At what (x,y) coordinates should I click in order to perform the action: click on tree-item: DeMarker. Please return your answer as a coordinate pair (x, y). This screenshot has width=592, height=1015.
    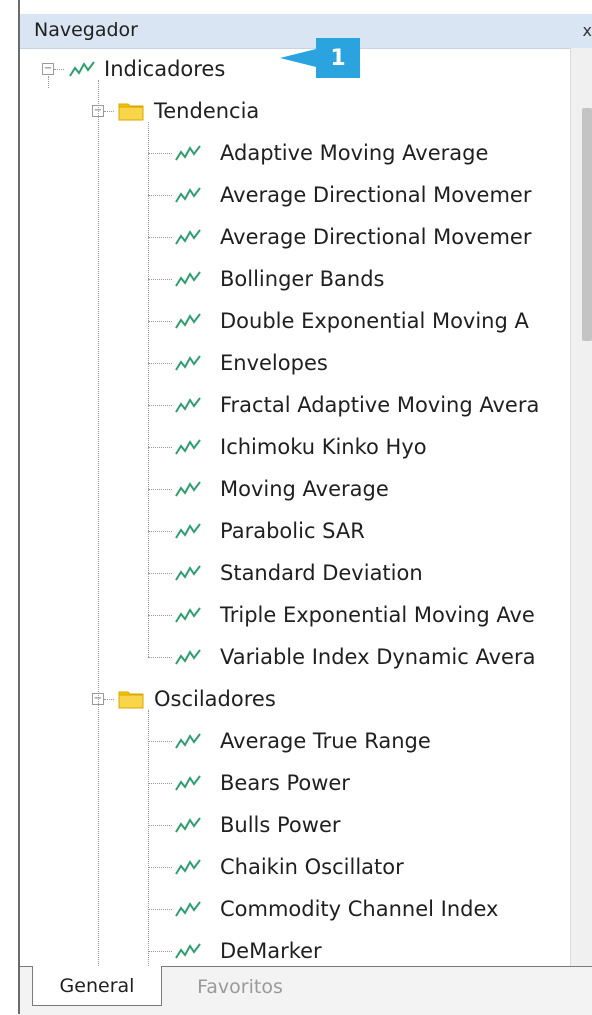
    Looking at the image, I should click on (271, 948).